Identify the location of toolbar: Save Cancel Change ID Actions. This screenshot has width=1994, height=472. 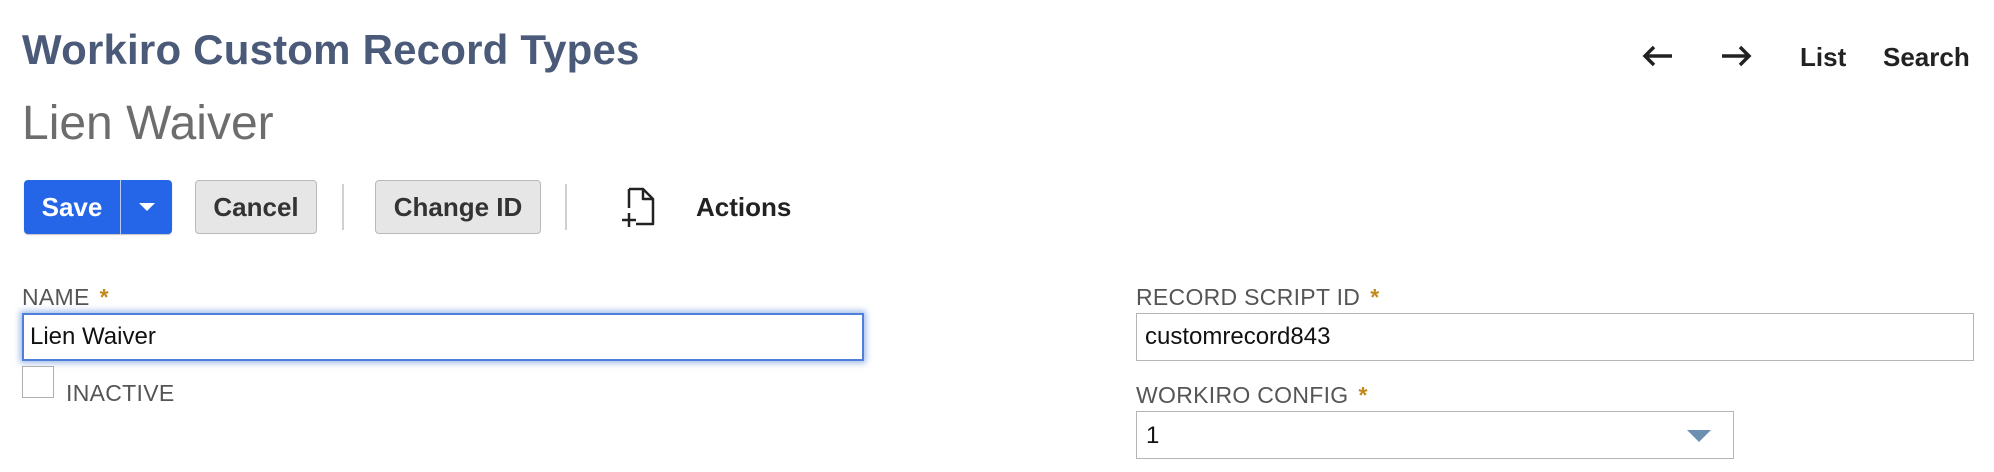
(474, 208).